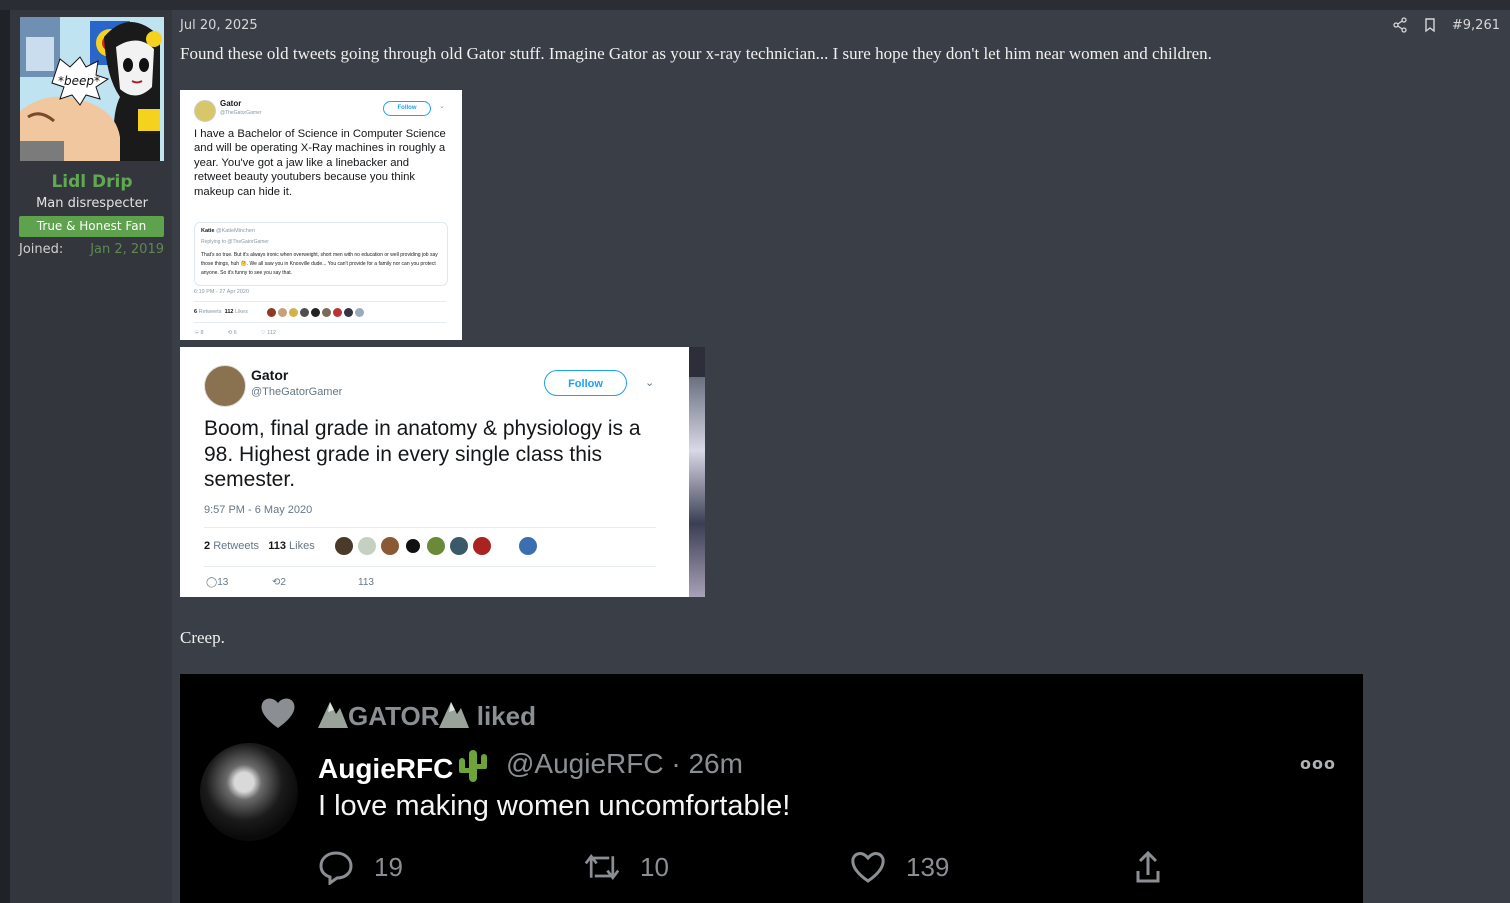  I want to click on post-date: Jul 20, 2025, so click(219, 25).